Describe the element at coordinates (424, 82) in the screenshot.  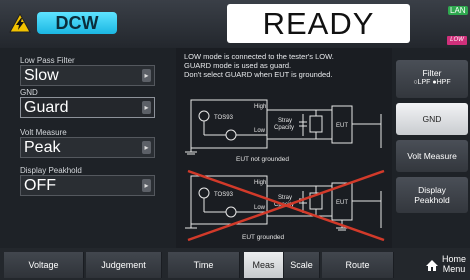
I see `filter-option-lpf: LPF` at that location.